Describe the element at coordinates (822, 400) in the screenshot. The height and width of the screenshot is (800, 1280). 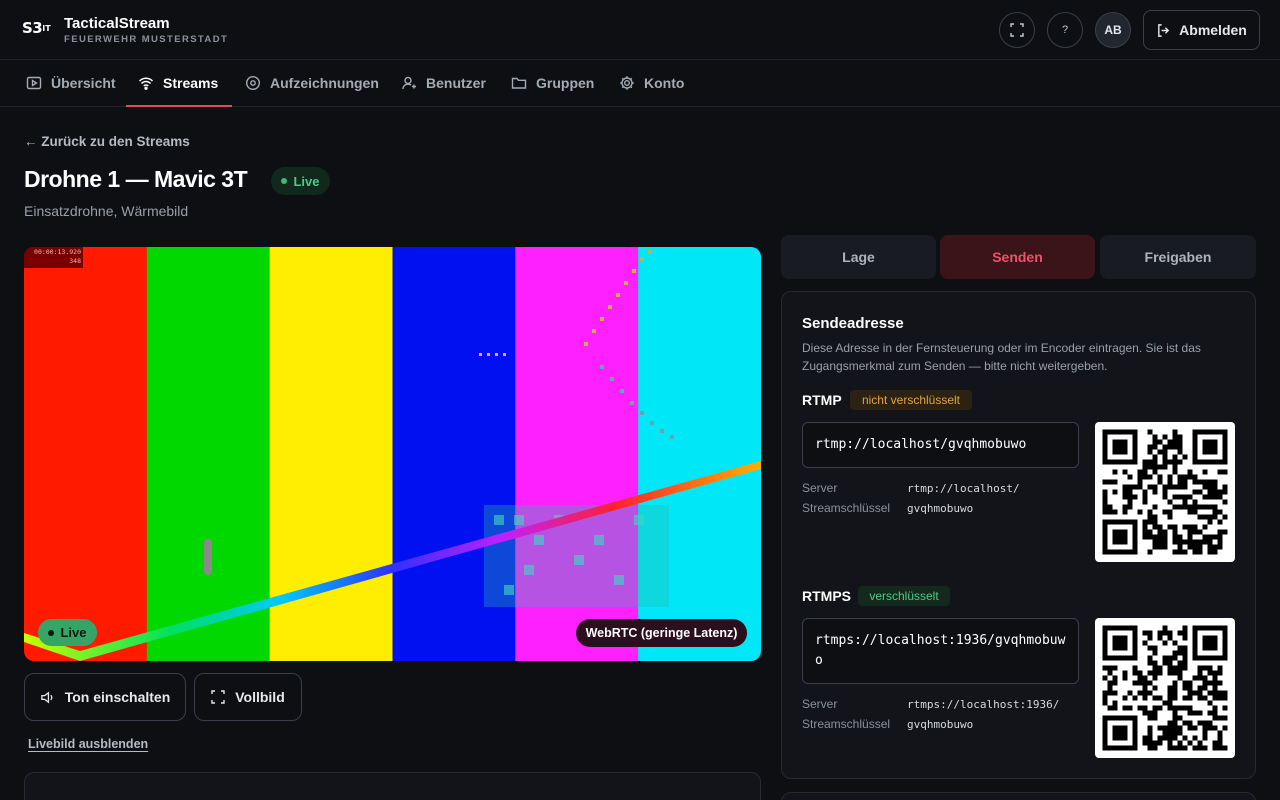
I see `rtmp-label: RTMP` at that location.